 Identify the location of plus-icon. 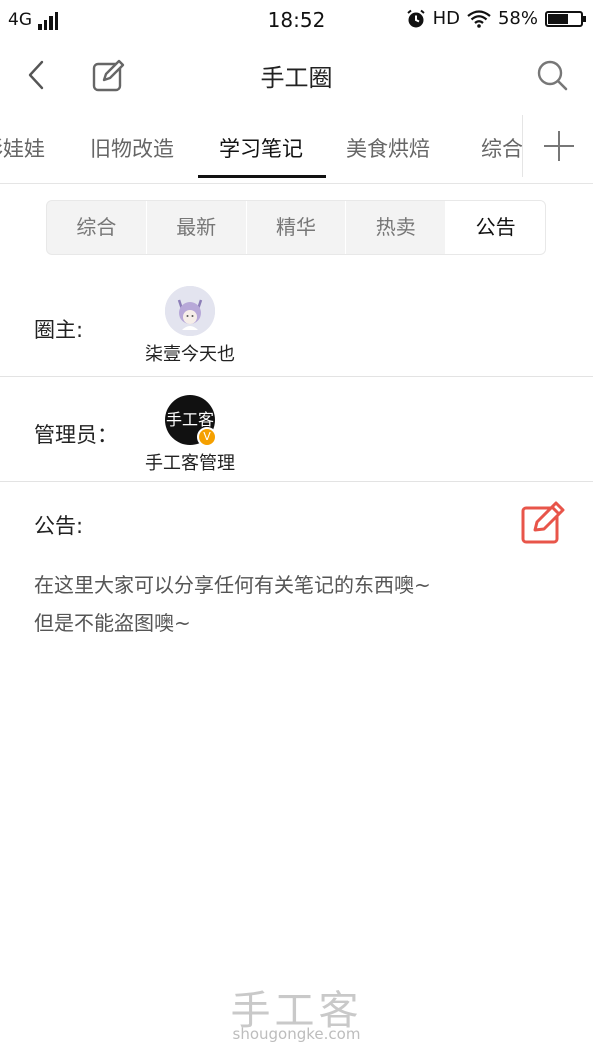
(557, 146).